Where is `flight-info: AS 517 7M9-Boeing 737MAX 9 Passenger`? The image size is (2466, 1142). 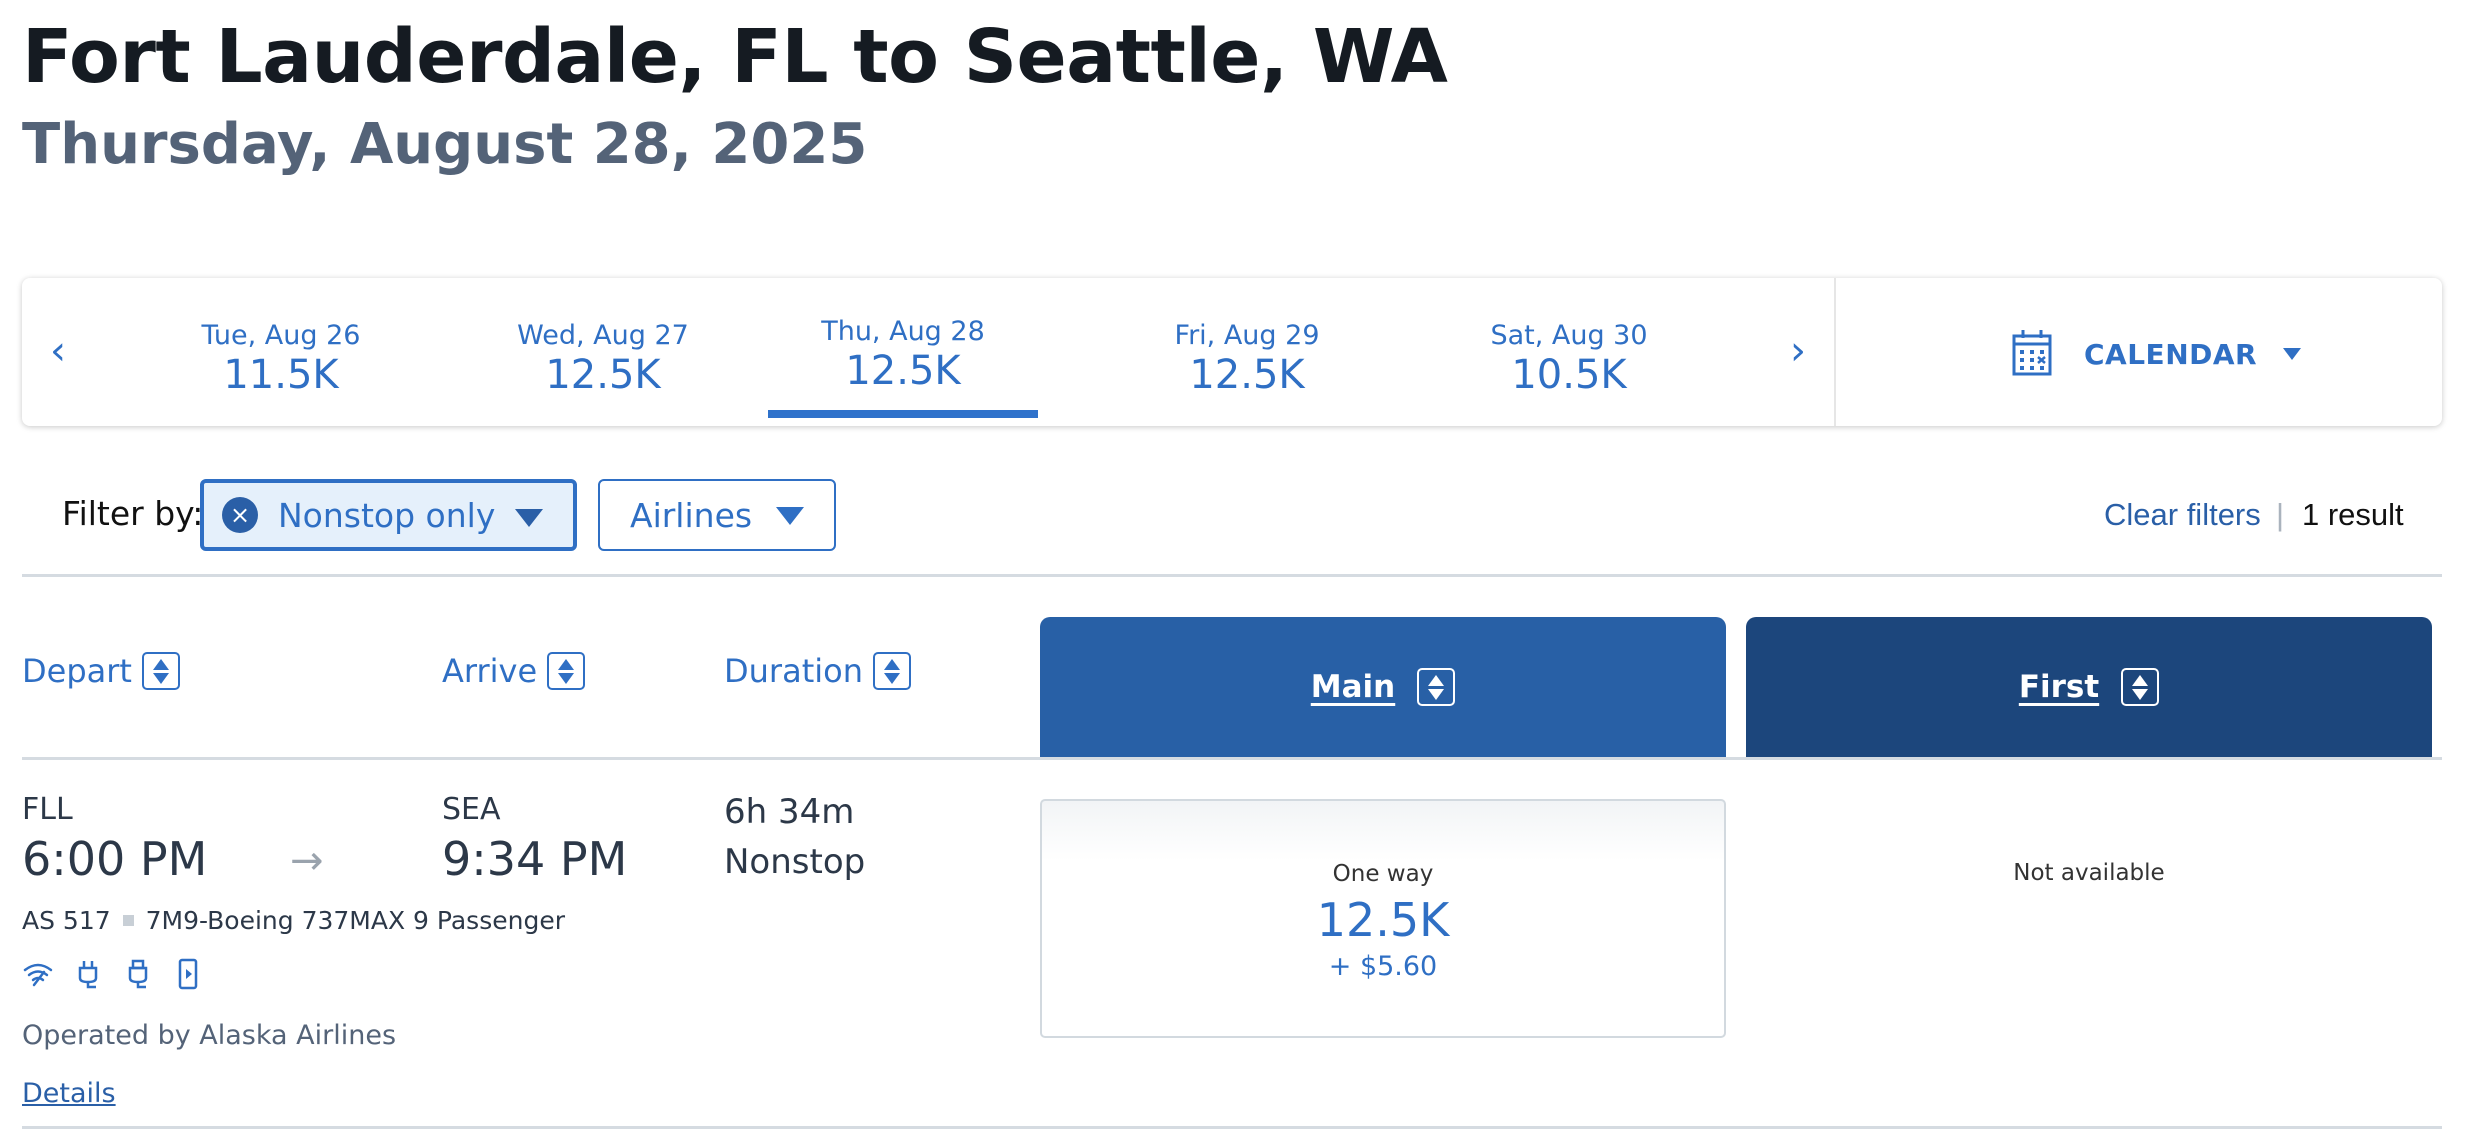
flight-info: AS 517 7M9-Boeing 737MAX 9 Passenger is located at coordinates (293, 920).